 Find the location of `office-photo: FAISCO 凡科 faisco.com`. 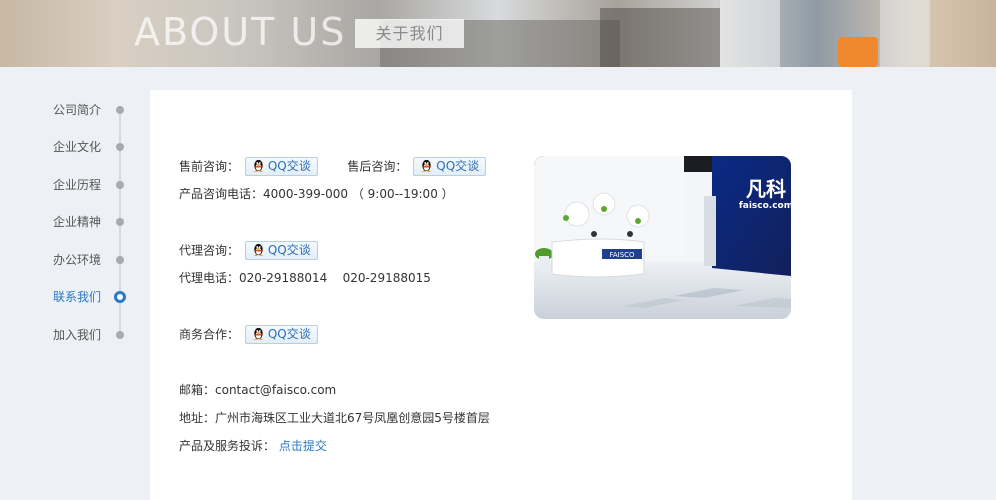

office-photo: FAISCO 凡科 faisco.com is located at coordinates (662, 237).